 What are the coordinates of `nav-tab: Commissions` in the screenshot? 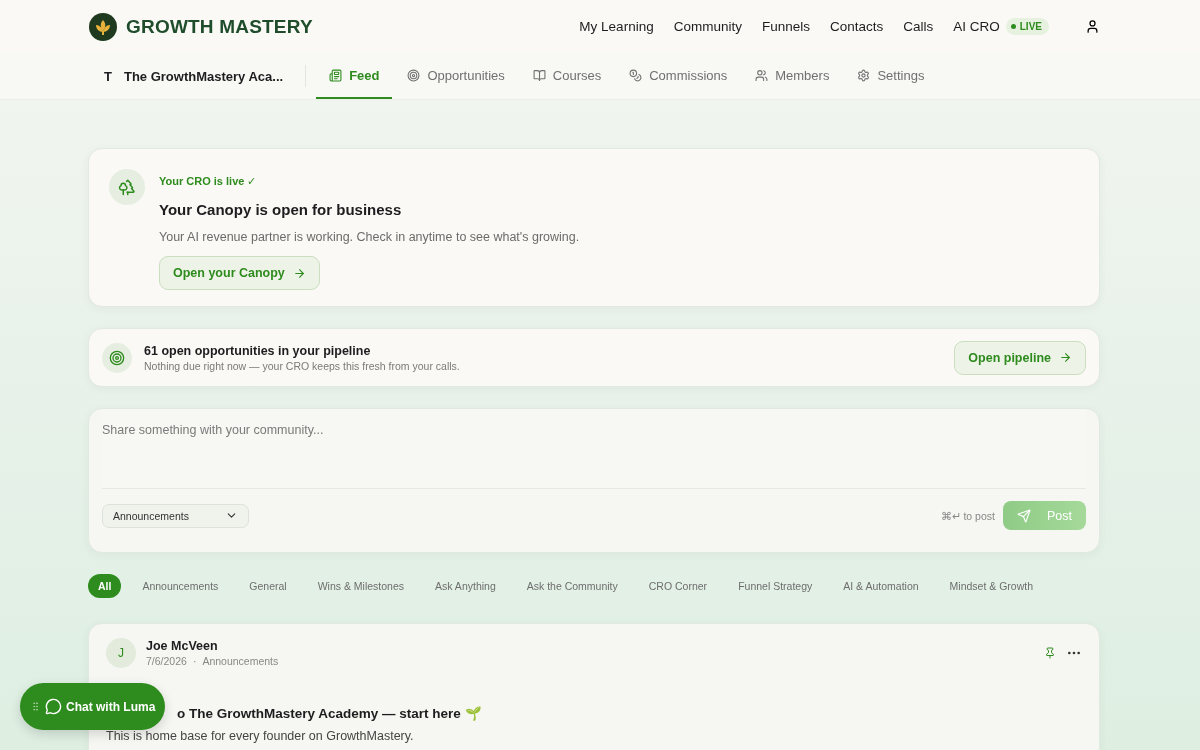 It's located at (678, 76).